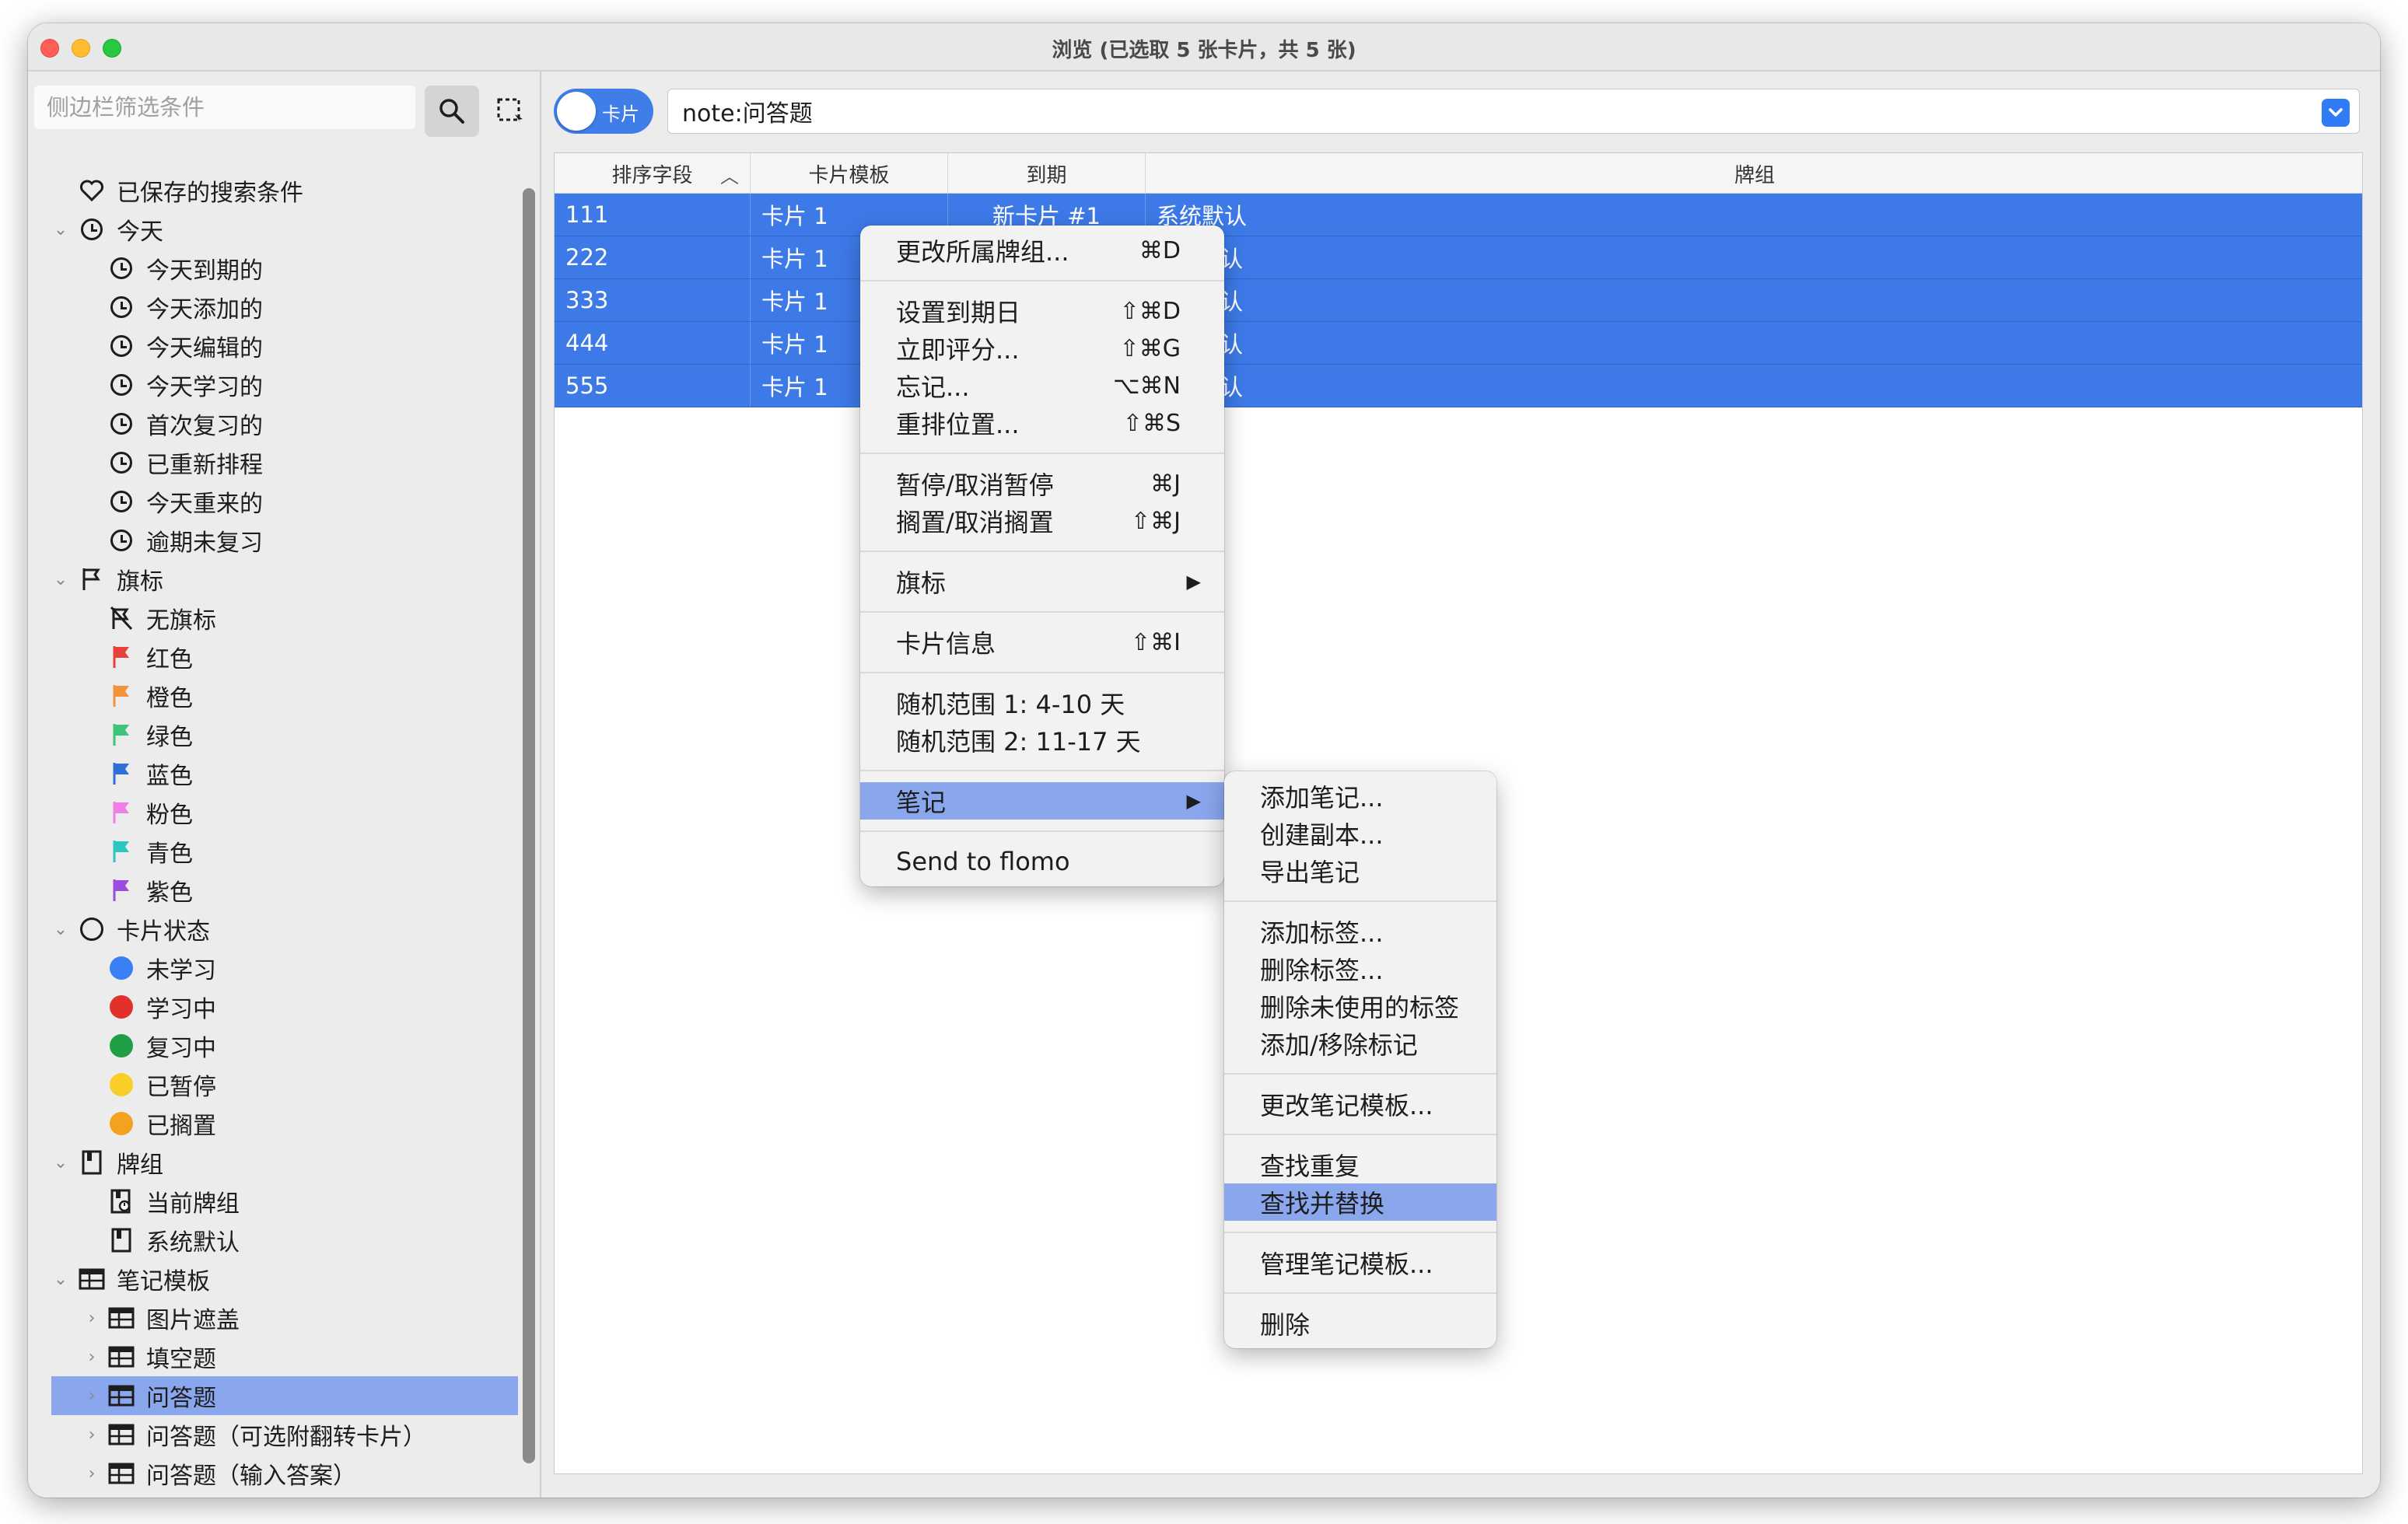  Describe the element at coordinates (529, 825) in the screenshot. I see `sidebar-scrollbar` at that location.